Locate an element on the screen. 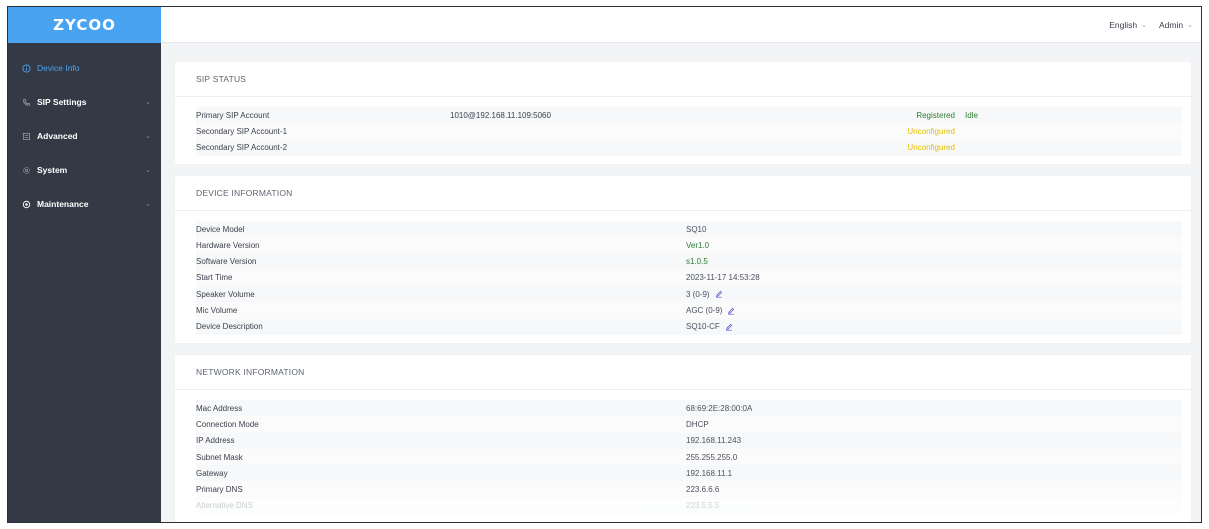 The image size is (1209, 529). info-label: Alternative DNS is located at coordinates (224, 506).